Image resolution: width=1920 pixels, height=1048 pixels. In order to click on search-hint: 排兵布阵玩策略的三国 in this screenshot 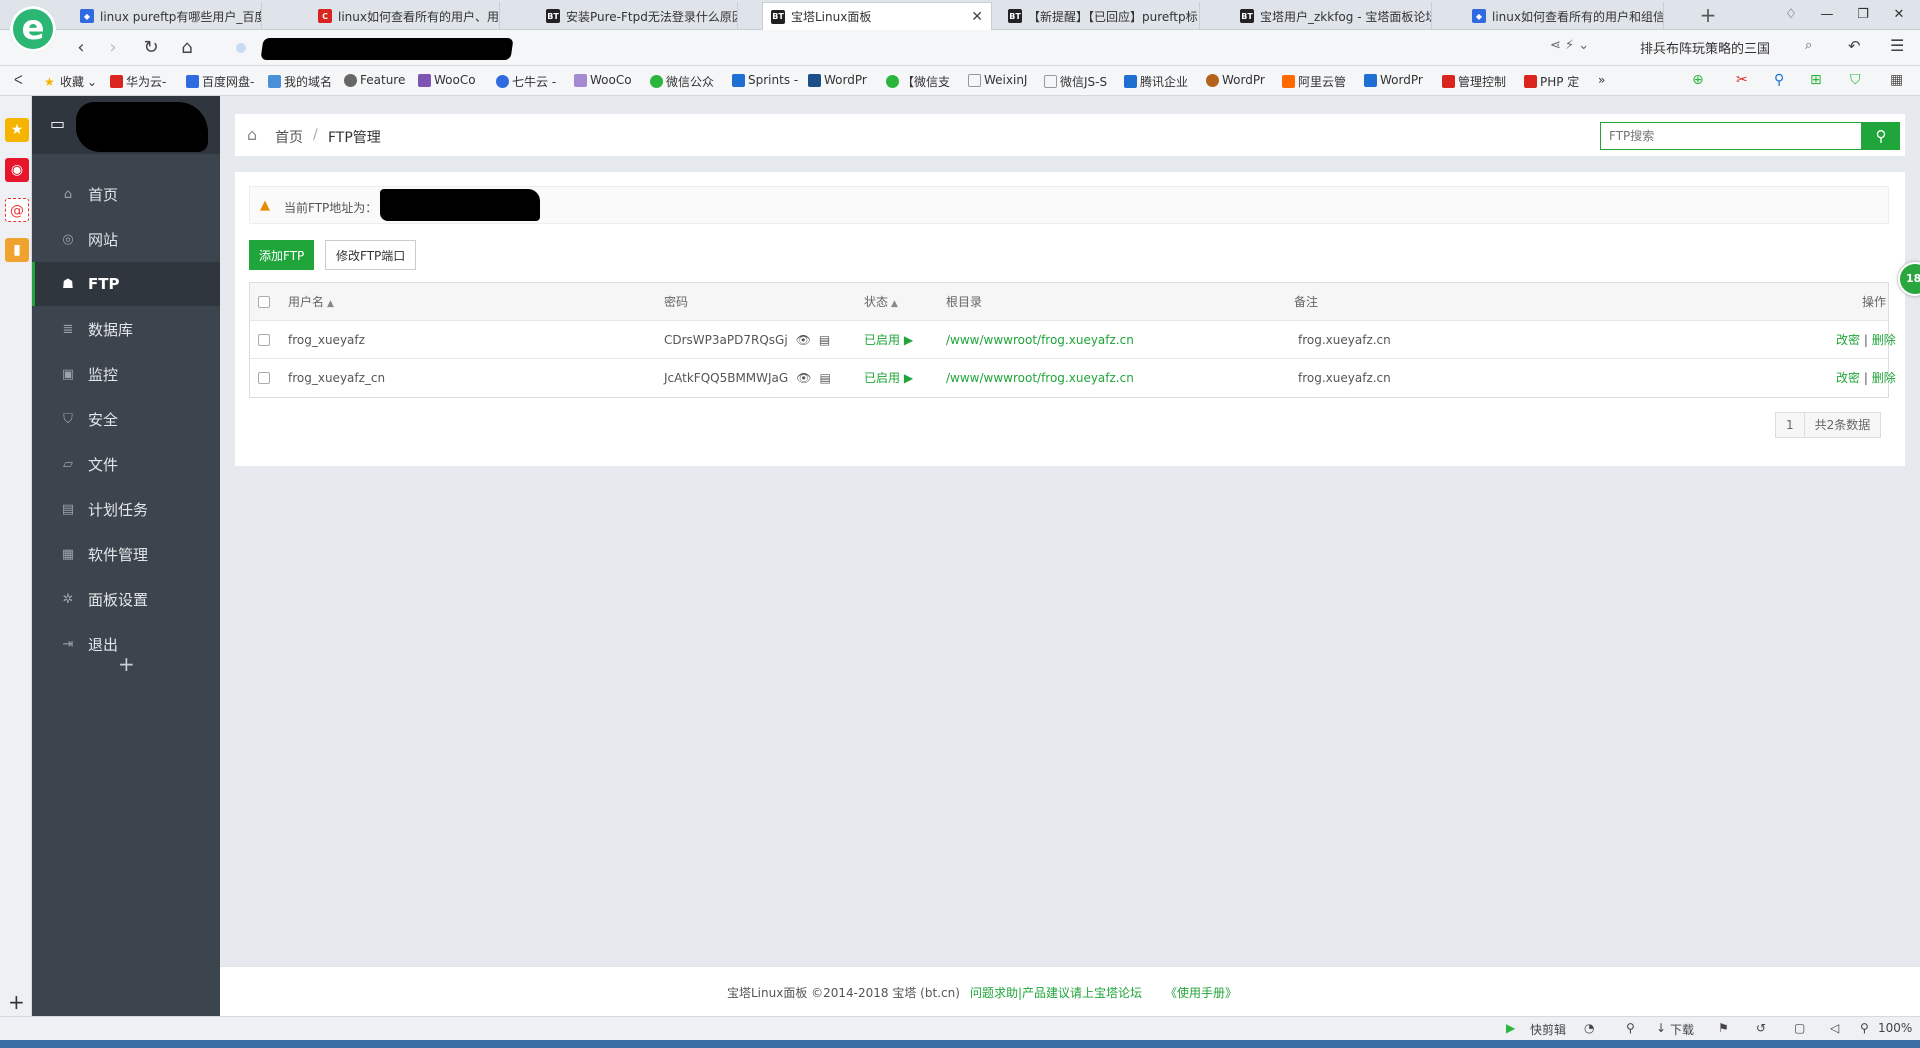, I will do `click(1705, 47)`.